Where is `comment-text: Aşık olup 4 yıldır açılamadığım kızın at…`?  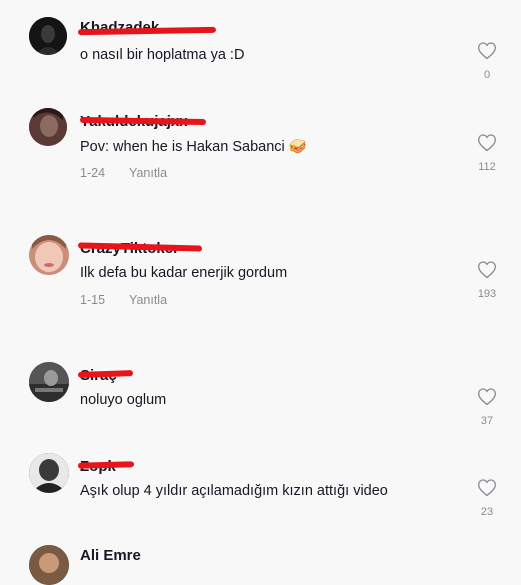 comment-text: Aşık olup 4 yıldır açılamadığım kızın at… is located at coordinates (234, 491).